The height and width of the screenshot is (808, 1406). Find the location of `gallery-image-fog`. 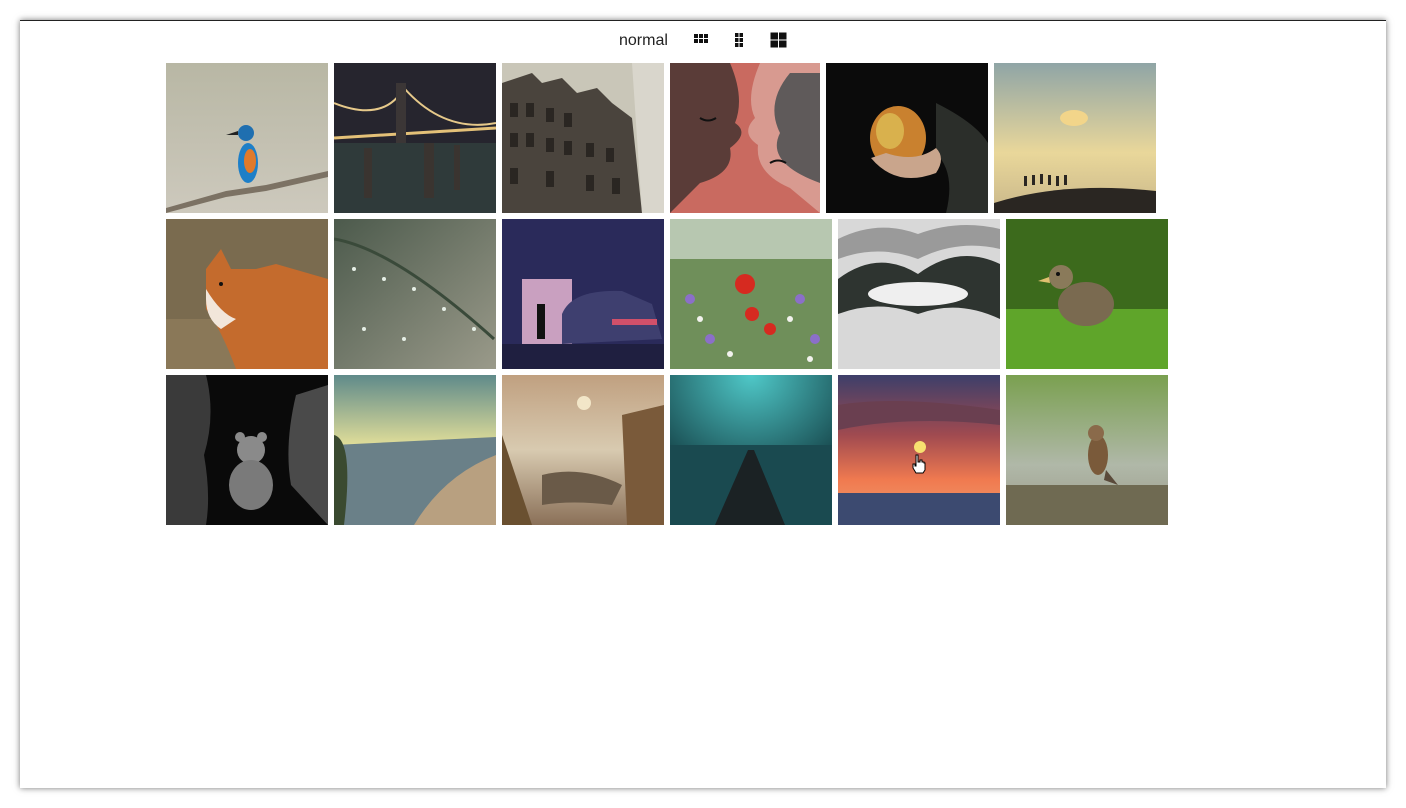

gallery-image-fog is located at coordinates (919, 294).